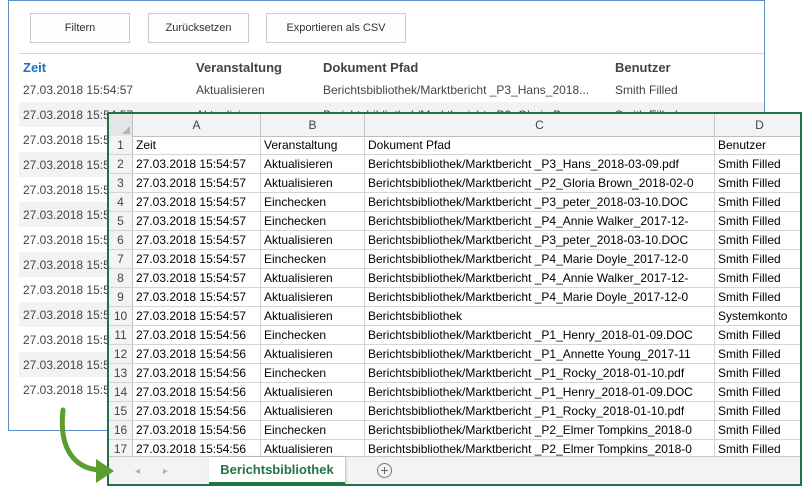 The height and width of the screenshot is (492, 806). What do you see at coordinates (757, 316) in the screenshot?
I see `spreadsheet-cell: Systemkonto` at bounding box center [757, 316].